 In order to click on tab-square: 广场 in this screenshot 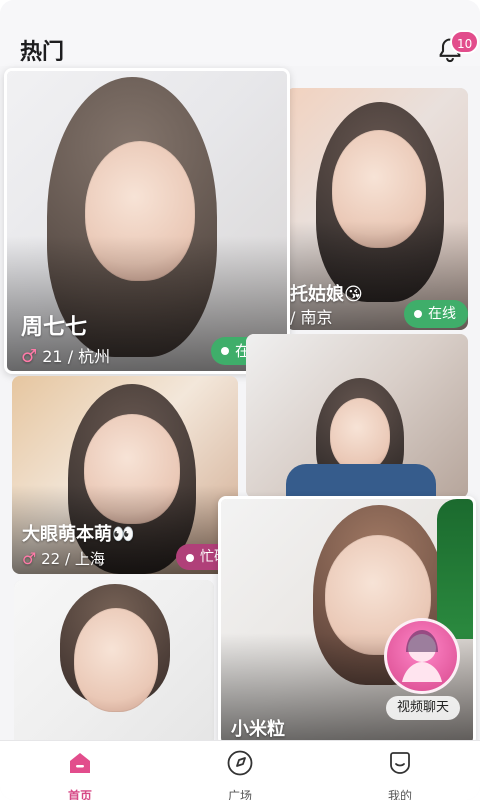, I will do `click(240, 774)`.